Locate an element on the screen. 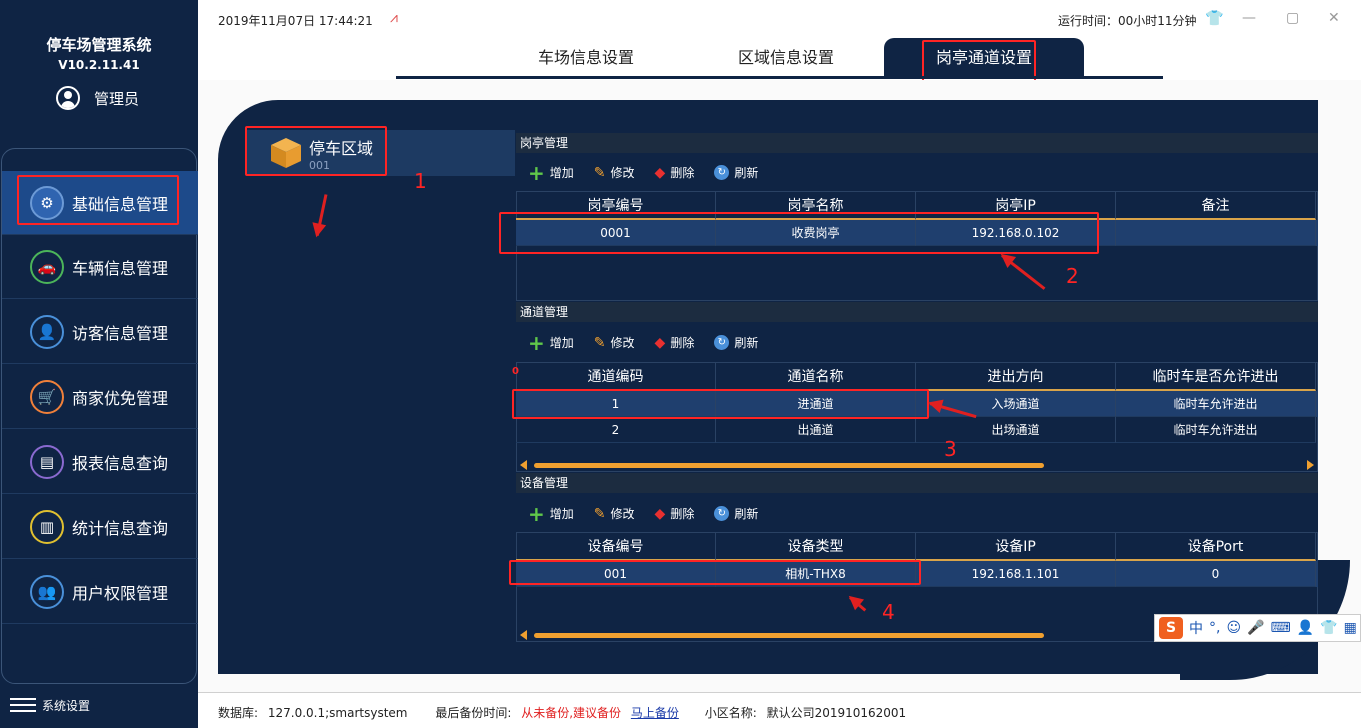  tab-underline is located at coordinates (779, 77).